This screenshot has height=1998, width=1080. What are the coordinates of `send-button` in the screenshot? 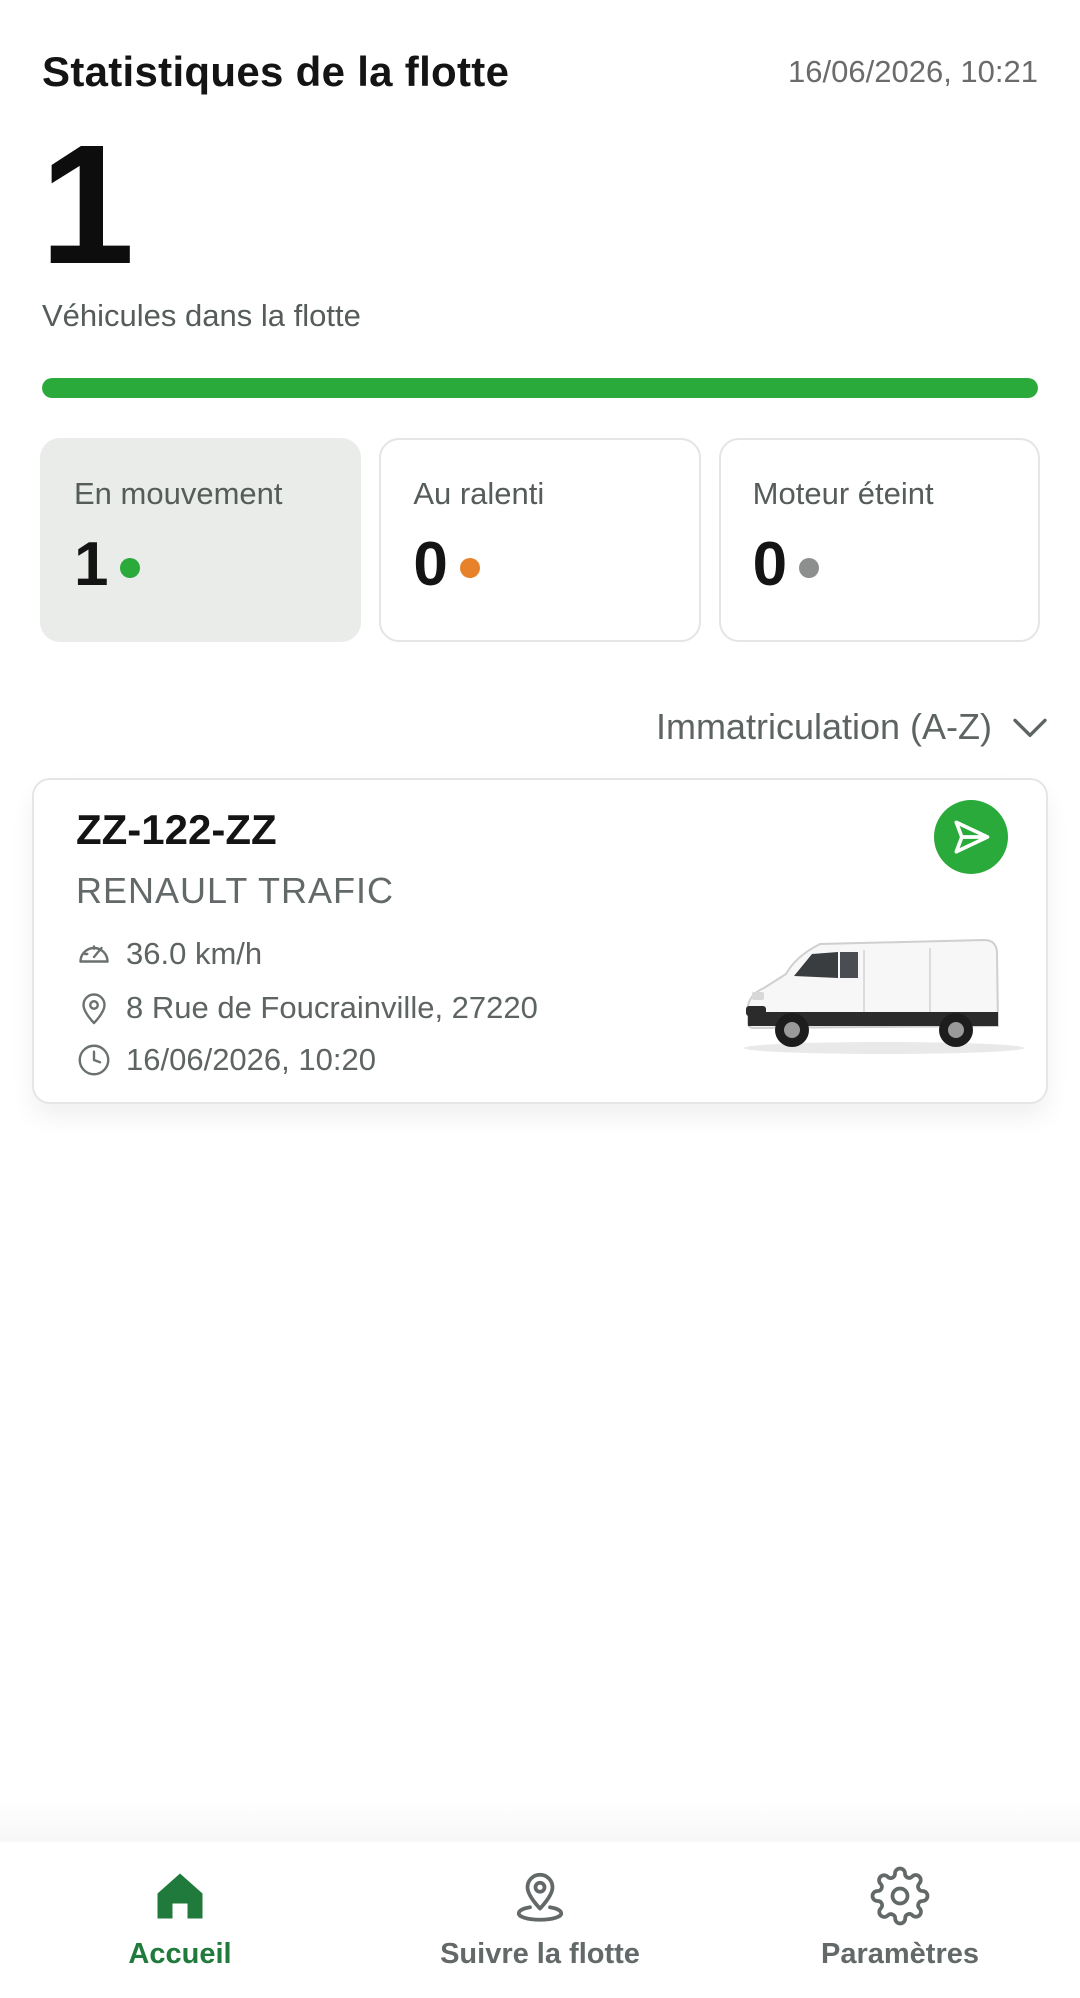 It's located at (971, 837).